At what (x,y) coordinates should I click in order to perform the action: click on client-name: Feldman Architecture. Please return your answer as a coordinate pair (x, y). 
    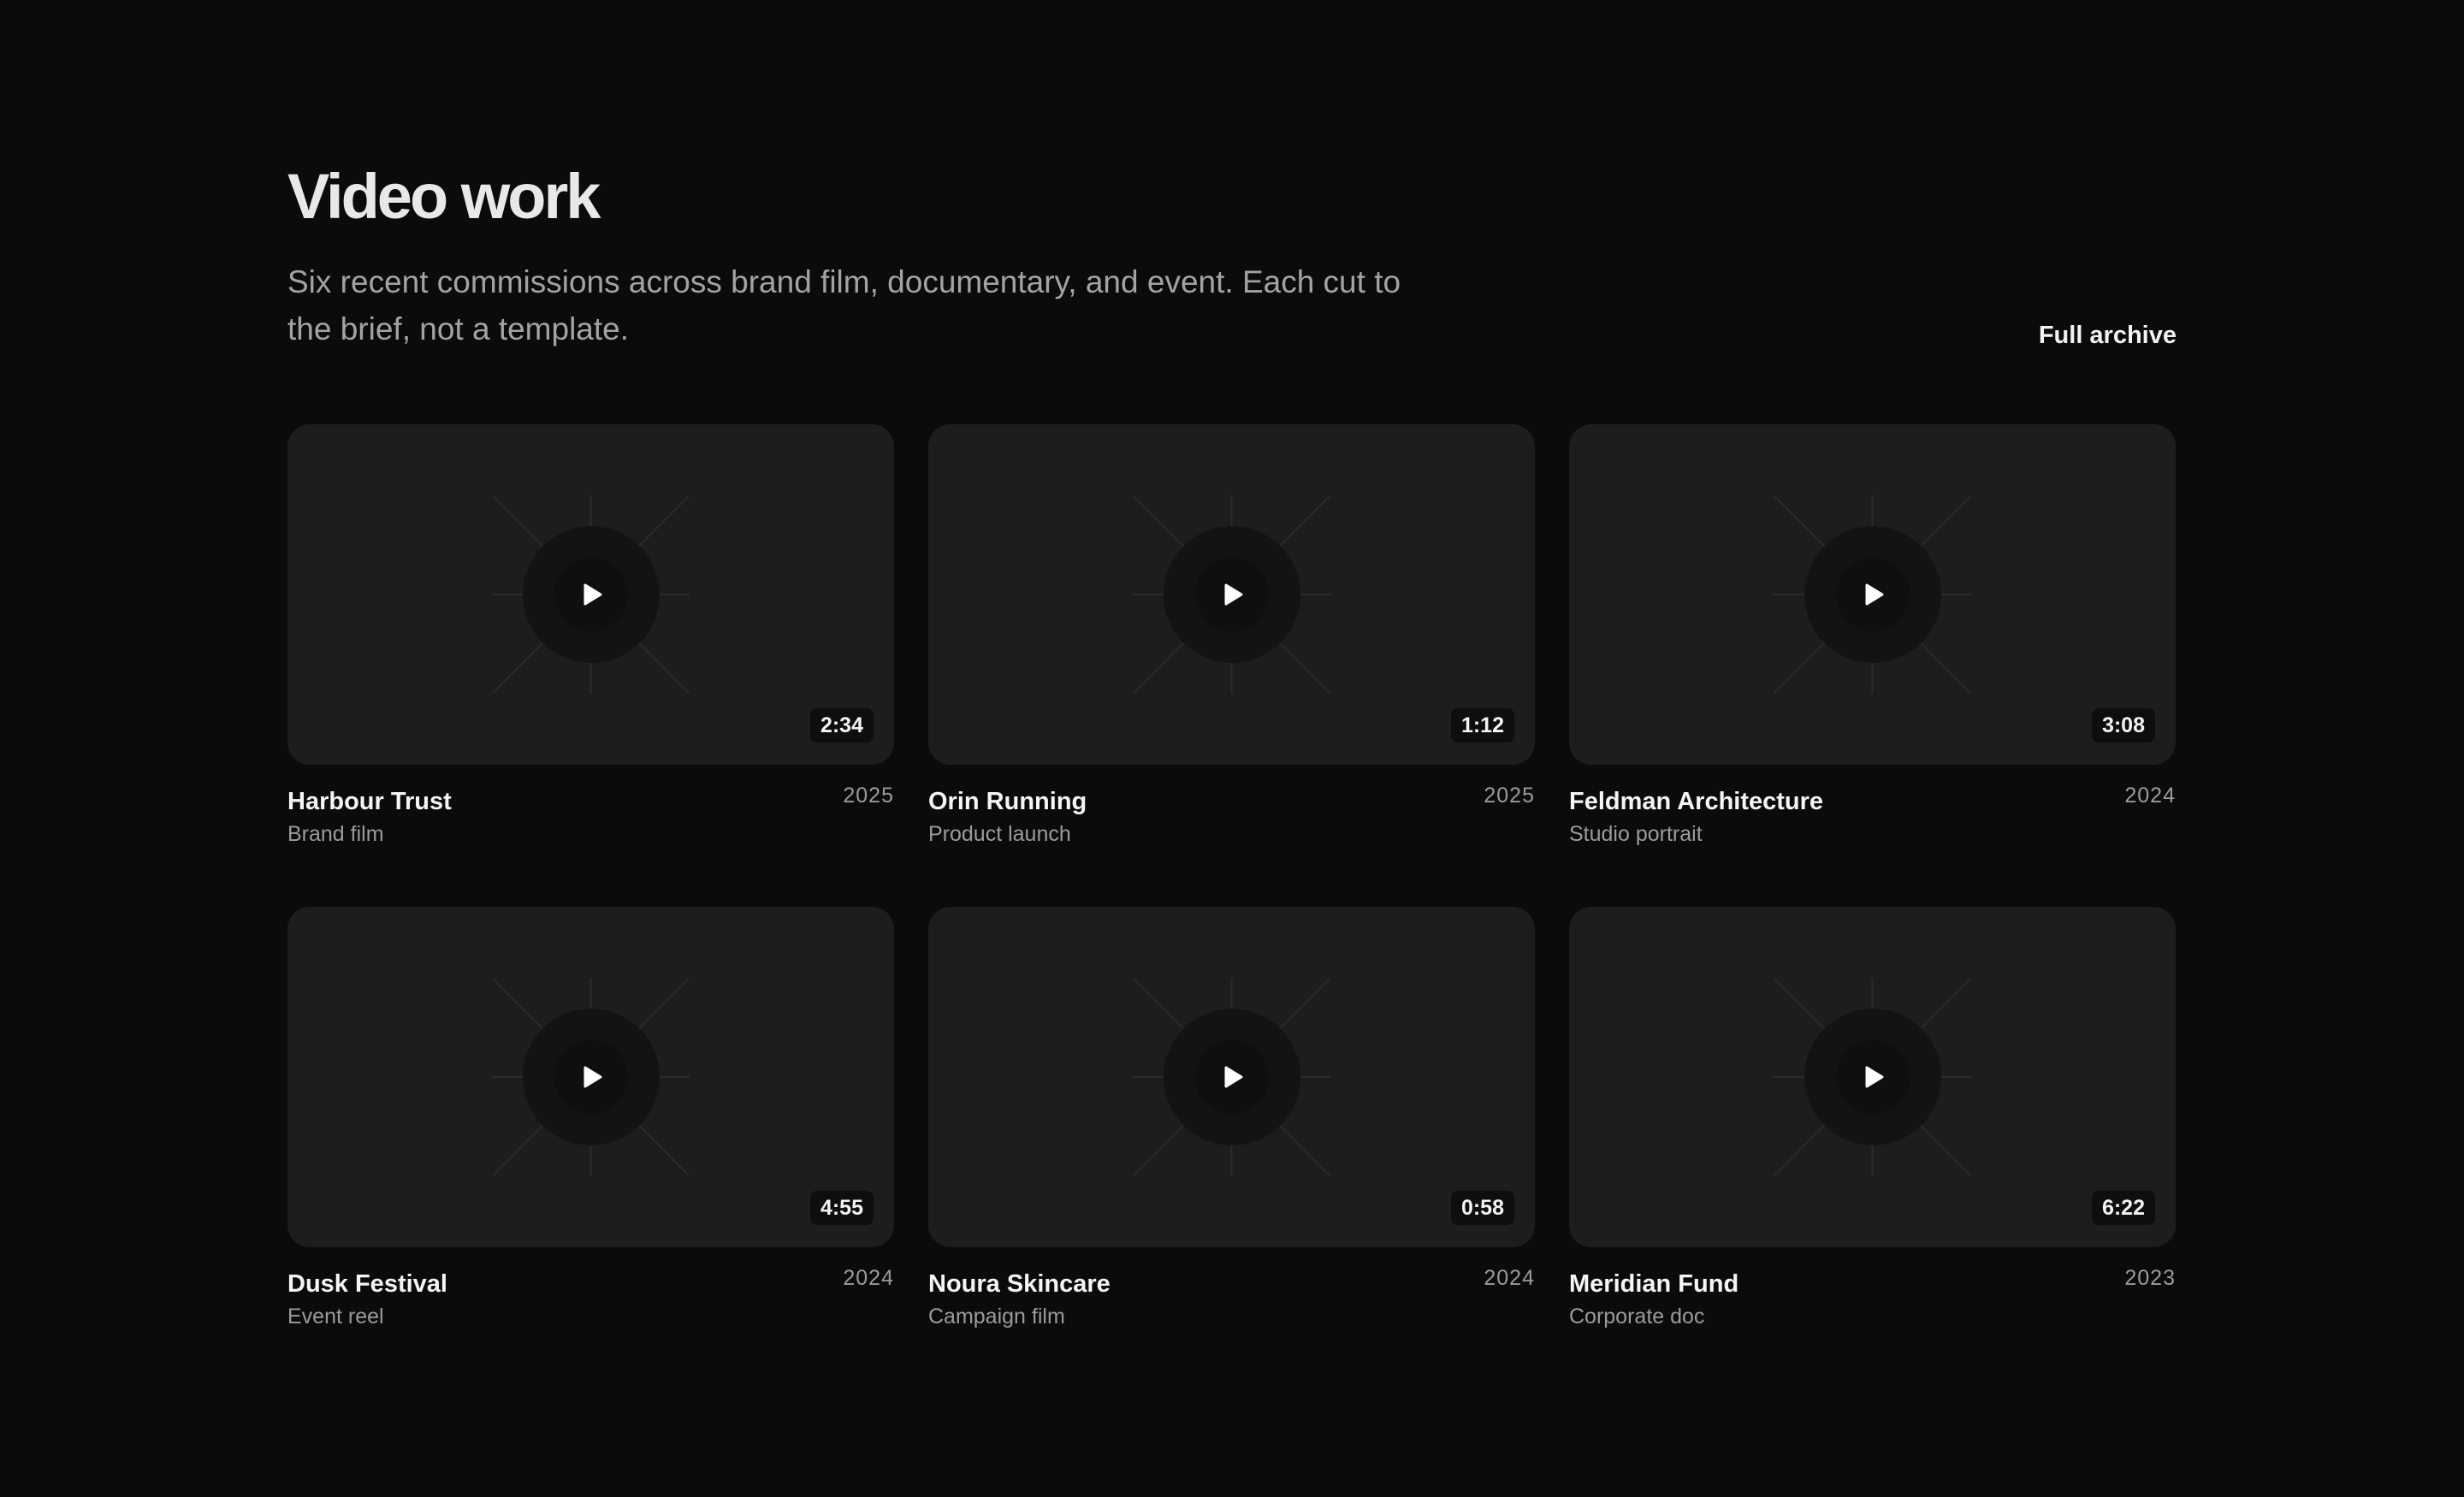
    Looking at the image, I should click on (1696, 801).